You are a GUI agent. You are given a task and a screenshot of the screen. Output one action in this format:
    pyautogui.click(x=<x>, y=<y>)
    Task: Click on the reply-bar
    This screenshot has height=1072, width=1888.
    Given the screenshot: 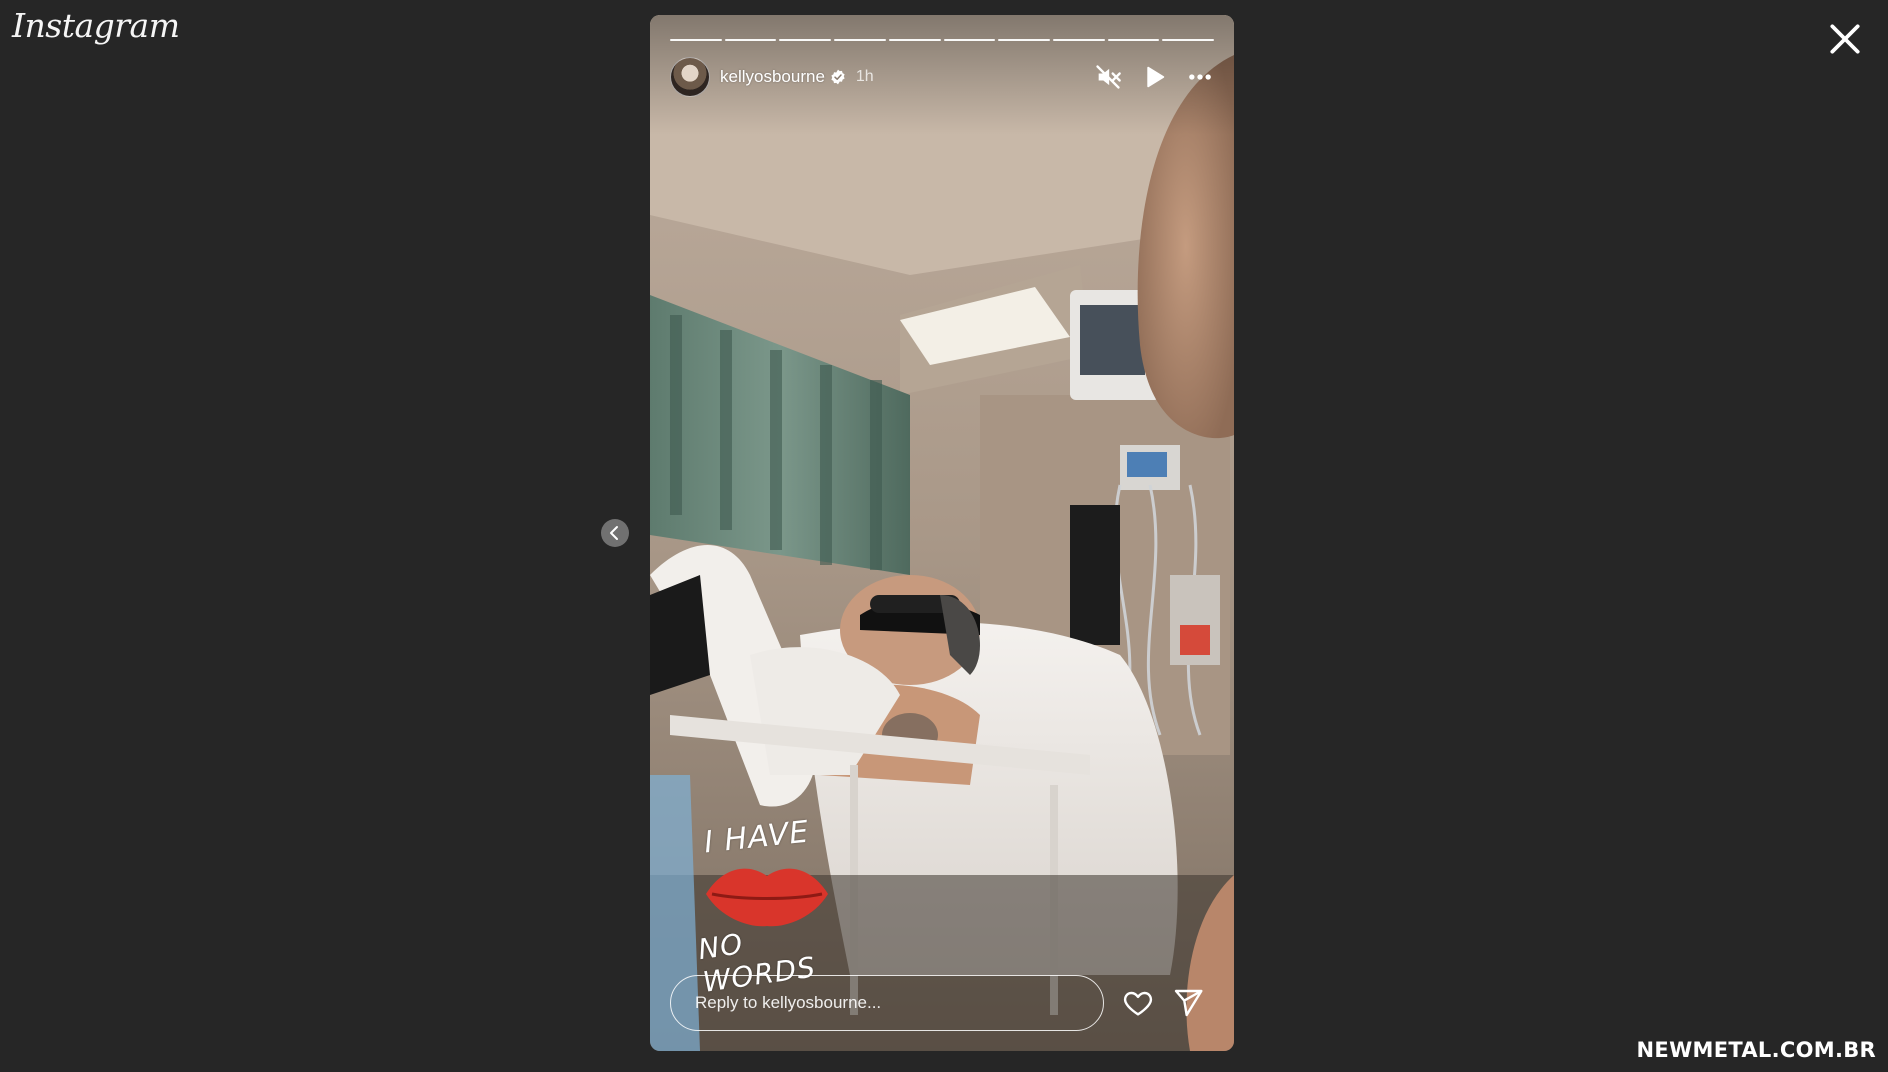 What is the action you would take?
    pyautogui.click(x=942, y=1003)
    